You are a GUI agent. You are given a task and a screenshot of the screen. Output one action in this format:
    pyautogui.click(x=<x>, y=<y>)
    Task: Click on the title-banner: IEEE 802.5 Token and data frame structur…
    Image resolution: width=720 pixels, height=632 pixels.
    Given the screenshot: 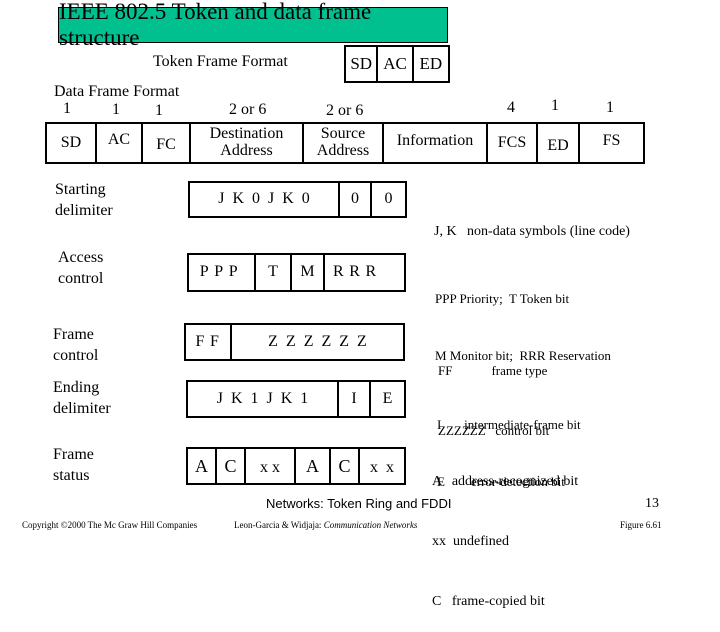 What is the action you would take?
    pyautogui.click(x=253, y=25)
    